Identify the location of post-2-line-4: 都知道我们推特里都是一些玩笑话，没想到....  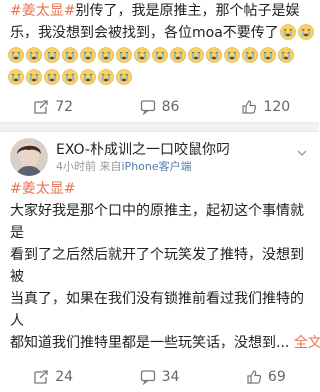
(150, 343).